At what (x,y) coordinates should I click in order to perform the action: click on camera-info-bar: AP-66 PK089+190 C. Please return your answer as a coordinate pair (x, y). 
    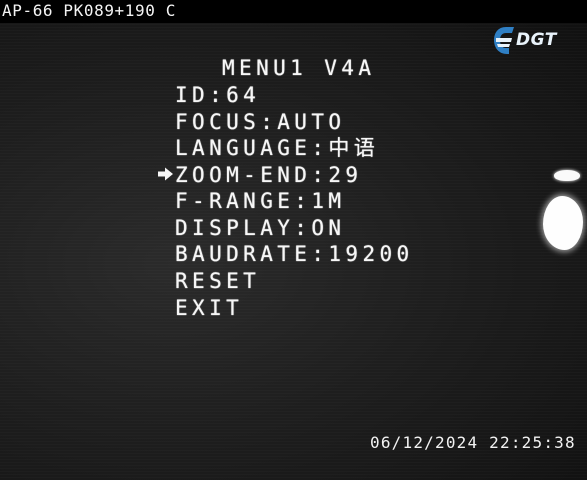
    Looking at the image, I should click on (293, 11).